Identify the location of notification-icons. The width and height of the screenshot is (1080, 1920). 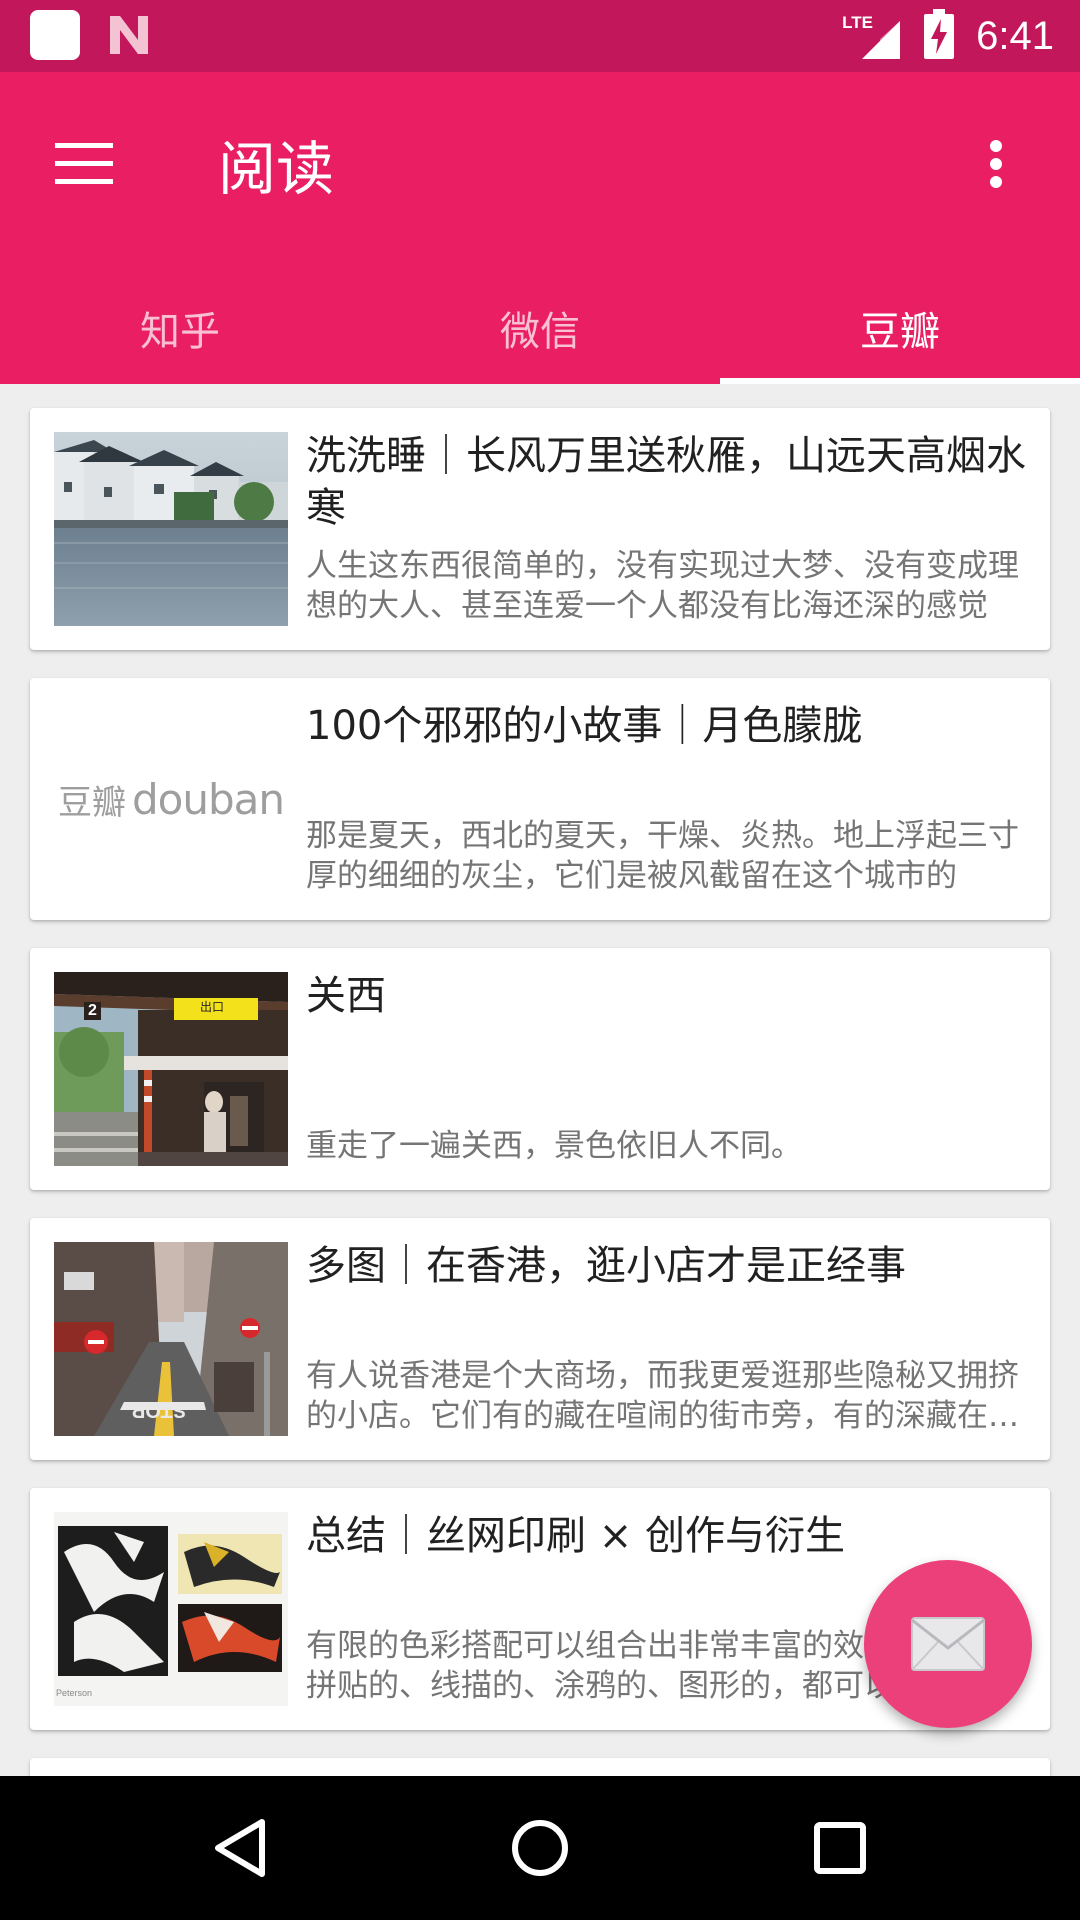
(91, 35).